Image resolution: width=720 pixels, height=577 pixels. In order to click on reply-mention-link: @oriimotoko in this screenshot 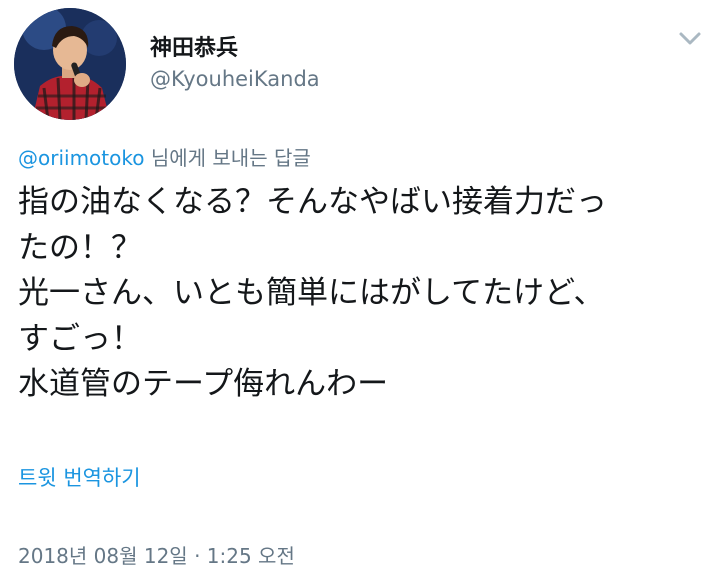, I will do `click(81, 158)`.